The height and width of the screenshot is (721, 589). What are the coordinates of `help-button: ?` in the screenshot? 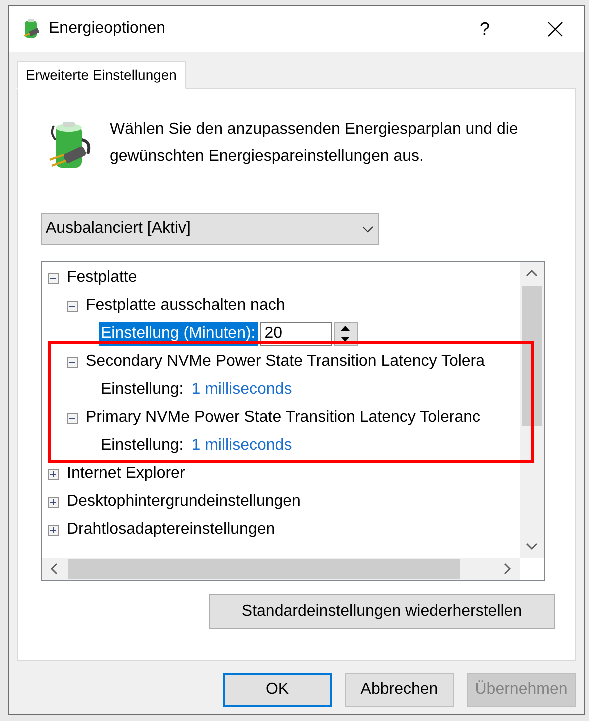 It's located at (485, 29).